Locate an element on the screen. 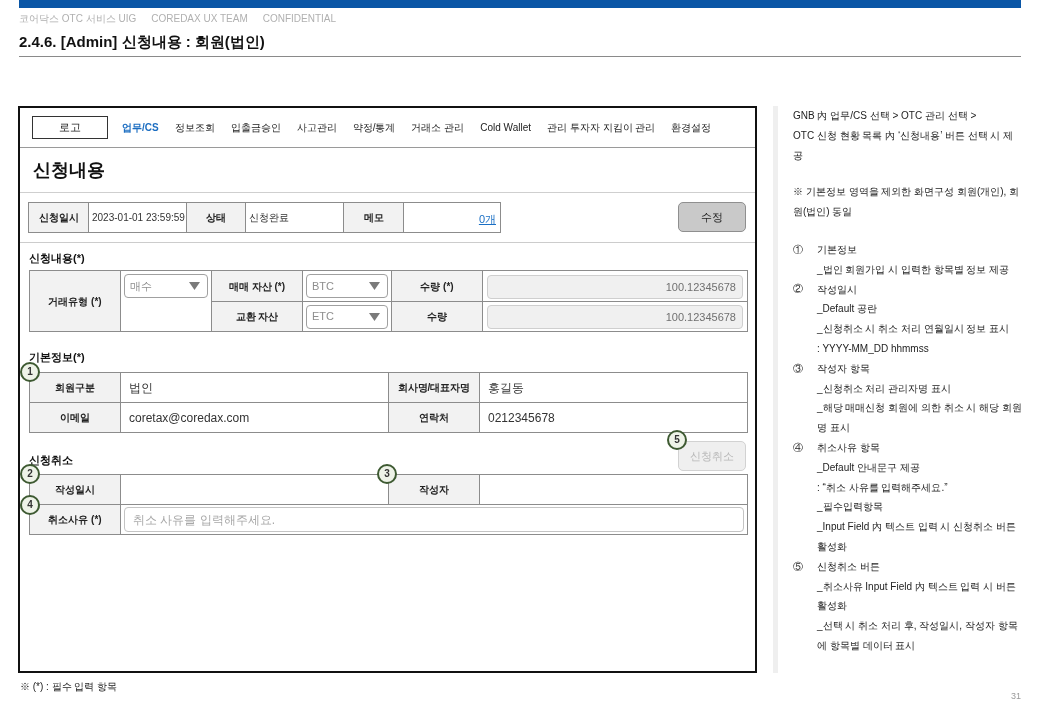 The width and height of the screenshot is (1040, 720). breadcrumb-text: COREDAX UX TEAM is located at coordinates (199, 18).